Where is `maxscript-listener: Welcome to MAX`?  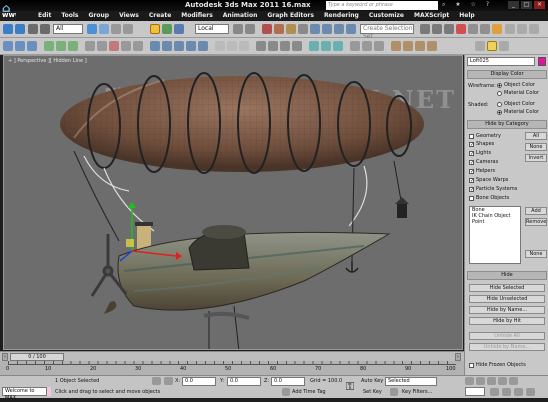 maxscript-listener: Welcome to MAX is located at coordinates (24, 394).